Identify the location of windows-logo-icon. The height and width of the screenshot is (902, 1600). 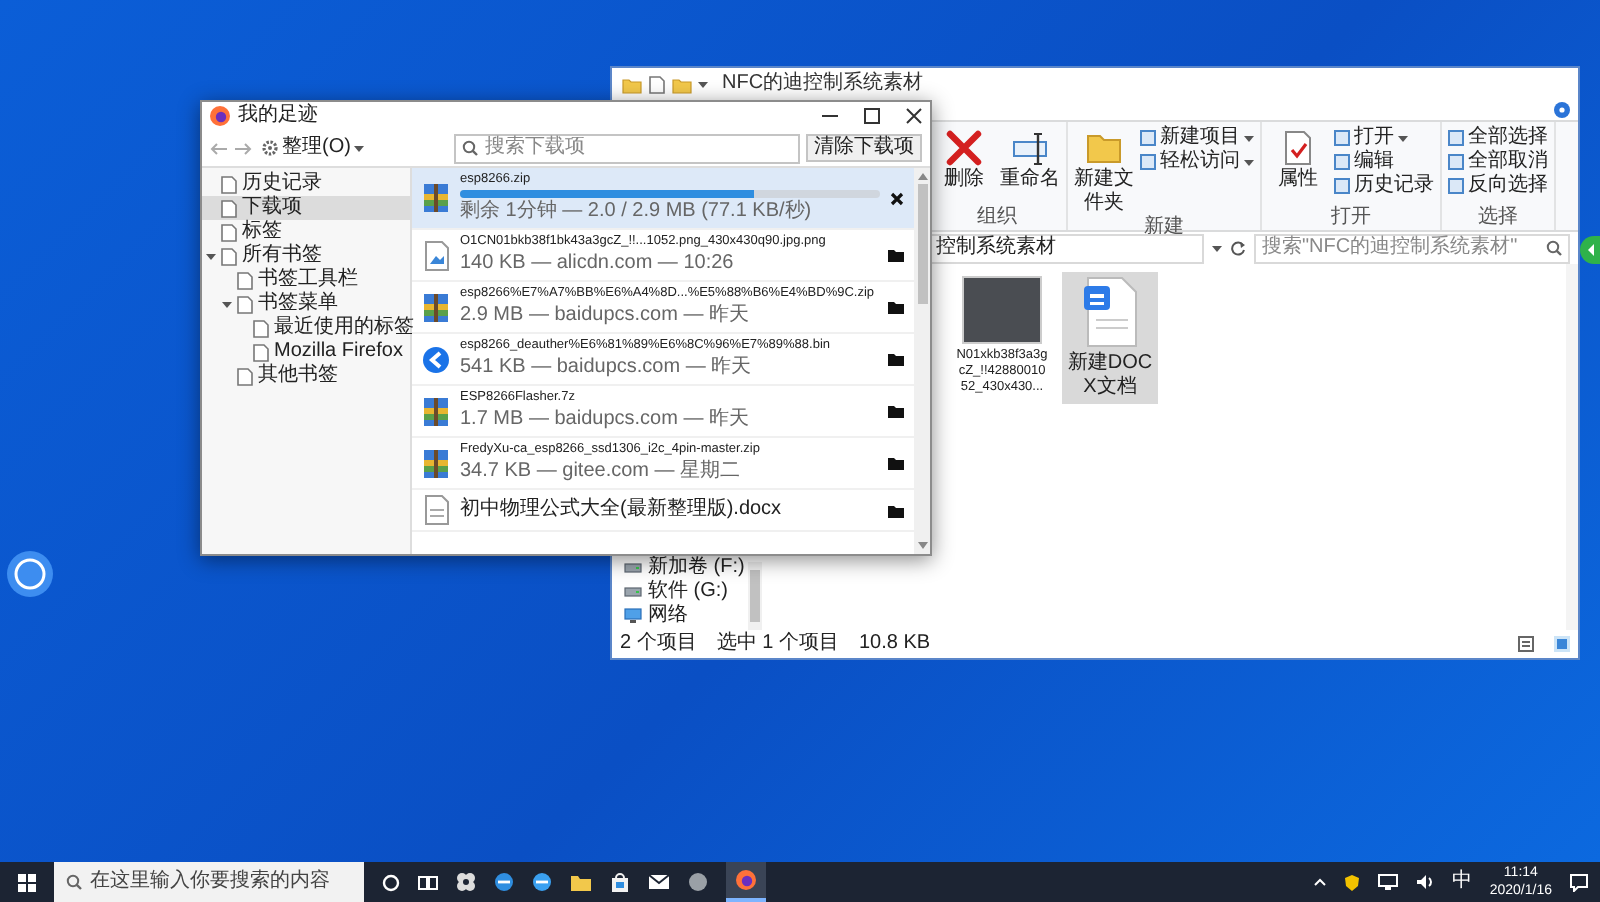
(27, 882).